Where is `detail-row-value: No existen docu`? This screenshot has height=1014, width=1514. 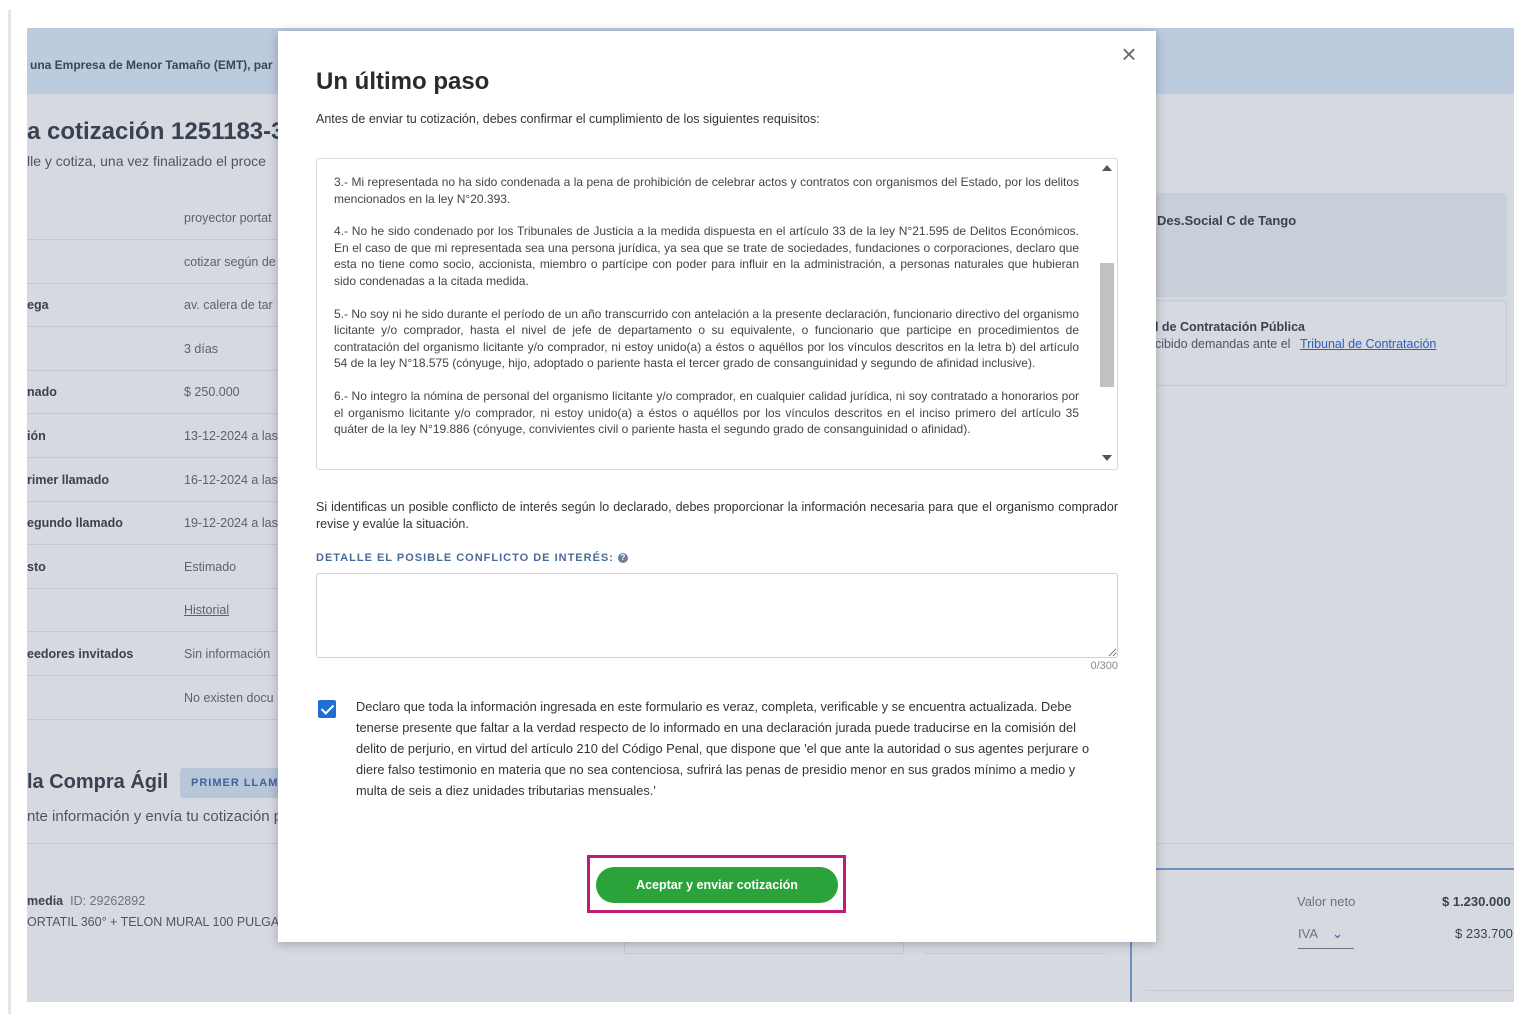
detail-row-value: No existen docu is located at coordinates (229, 697).